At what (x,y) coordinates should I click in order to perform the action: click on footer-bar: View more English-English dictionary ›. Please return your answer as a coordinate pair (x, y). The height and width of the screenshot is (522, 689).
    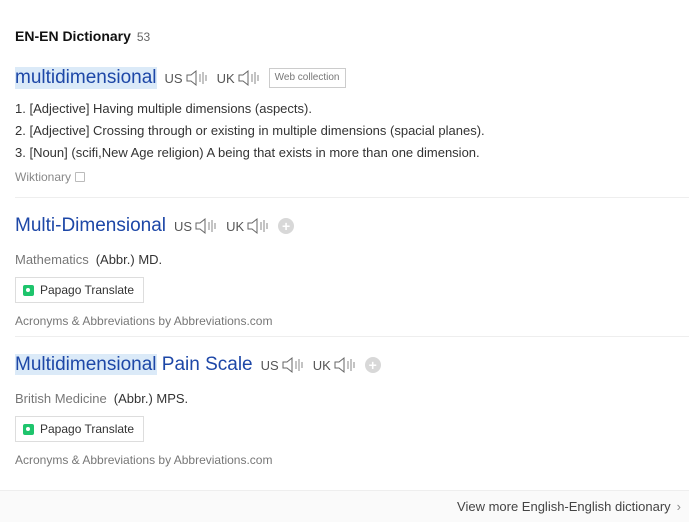
    Looking at the image, I should click on (344, 506).